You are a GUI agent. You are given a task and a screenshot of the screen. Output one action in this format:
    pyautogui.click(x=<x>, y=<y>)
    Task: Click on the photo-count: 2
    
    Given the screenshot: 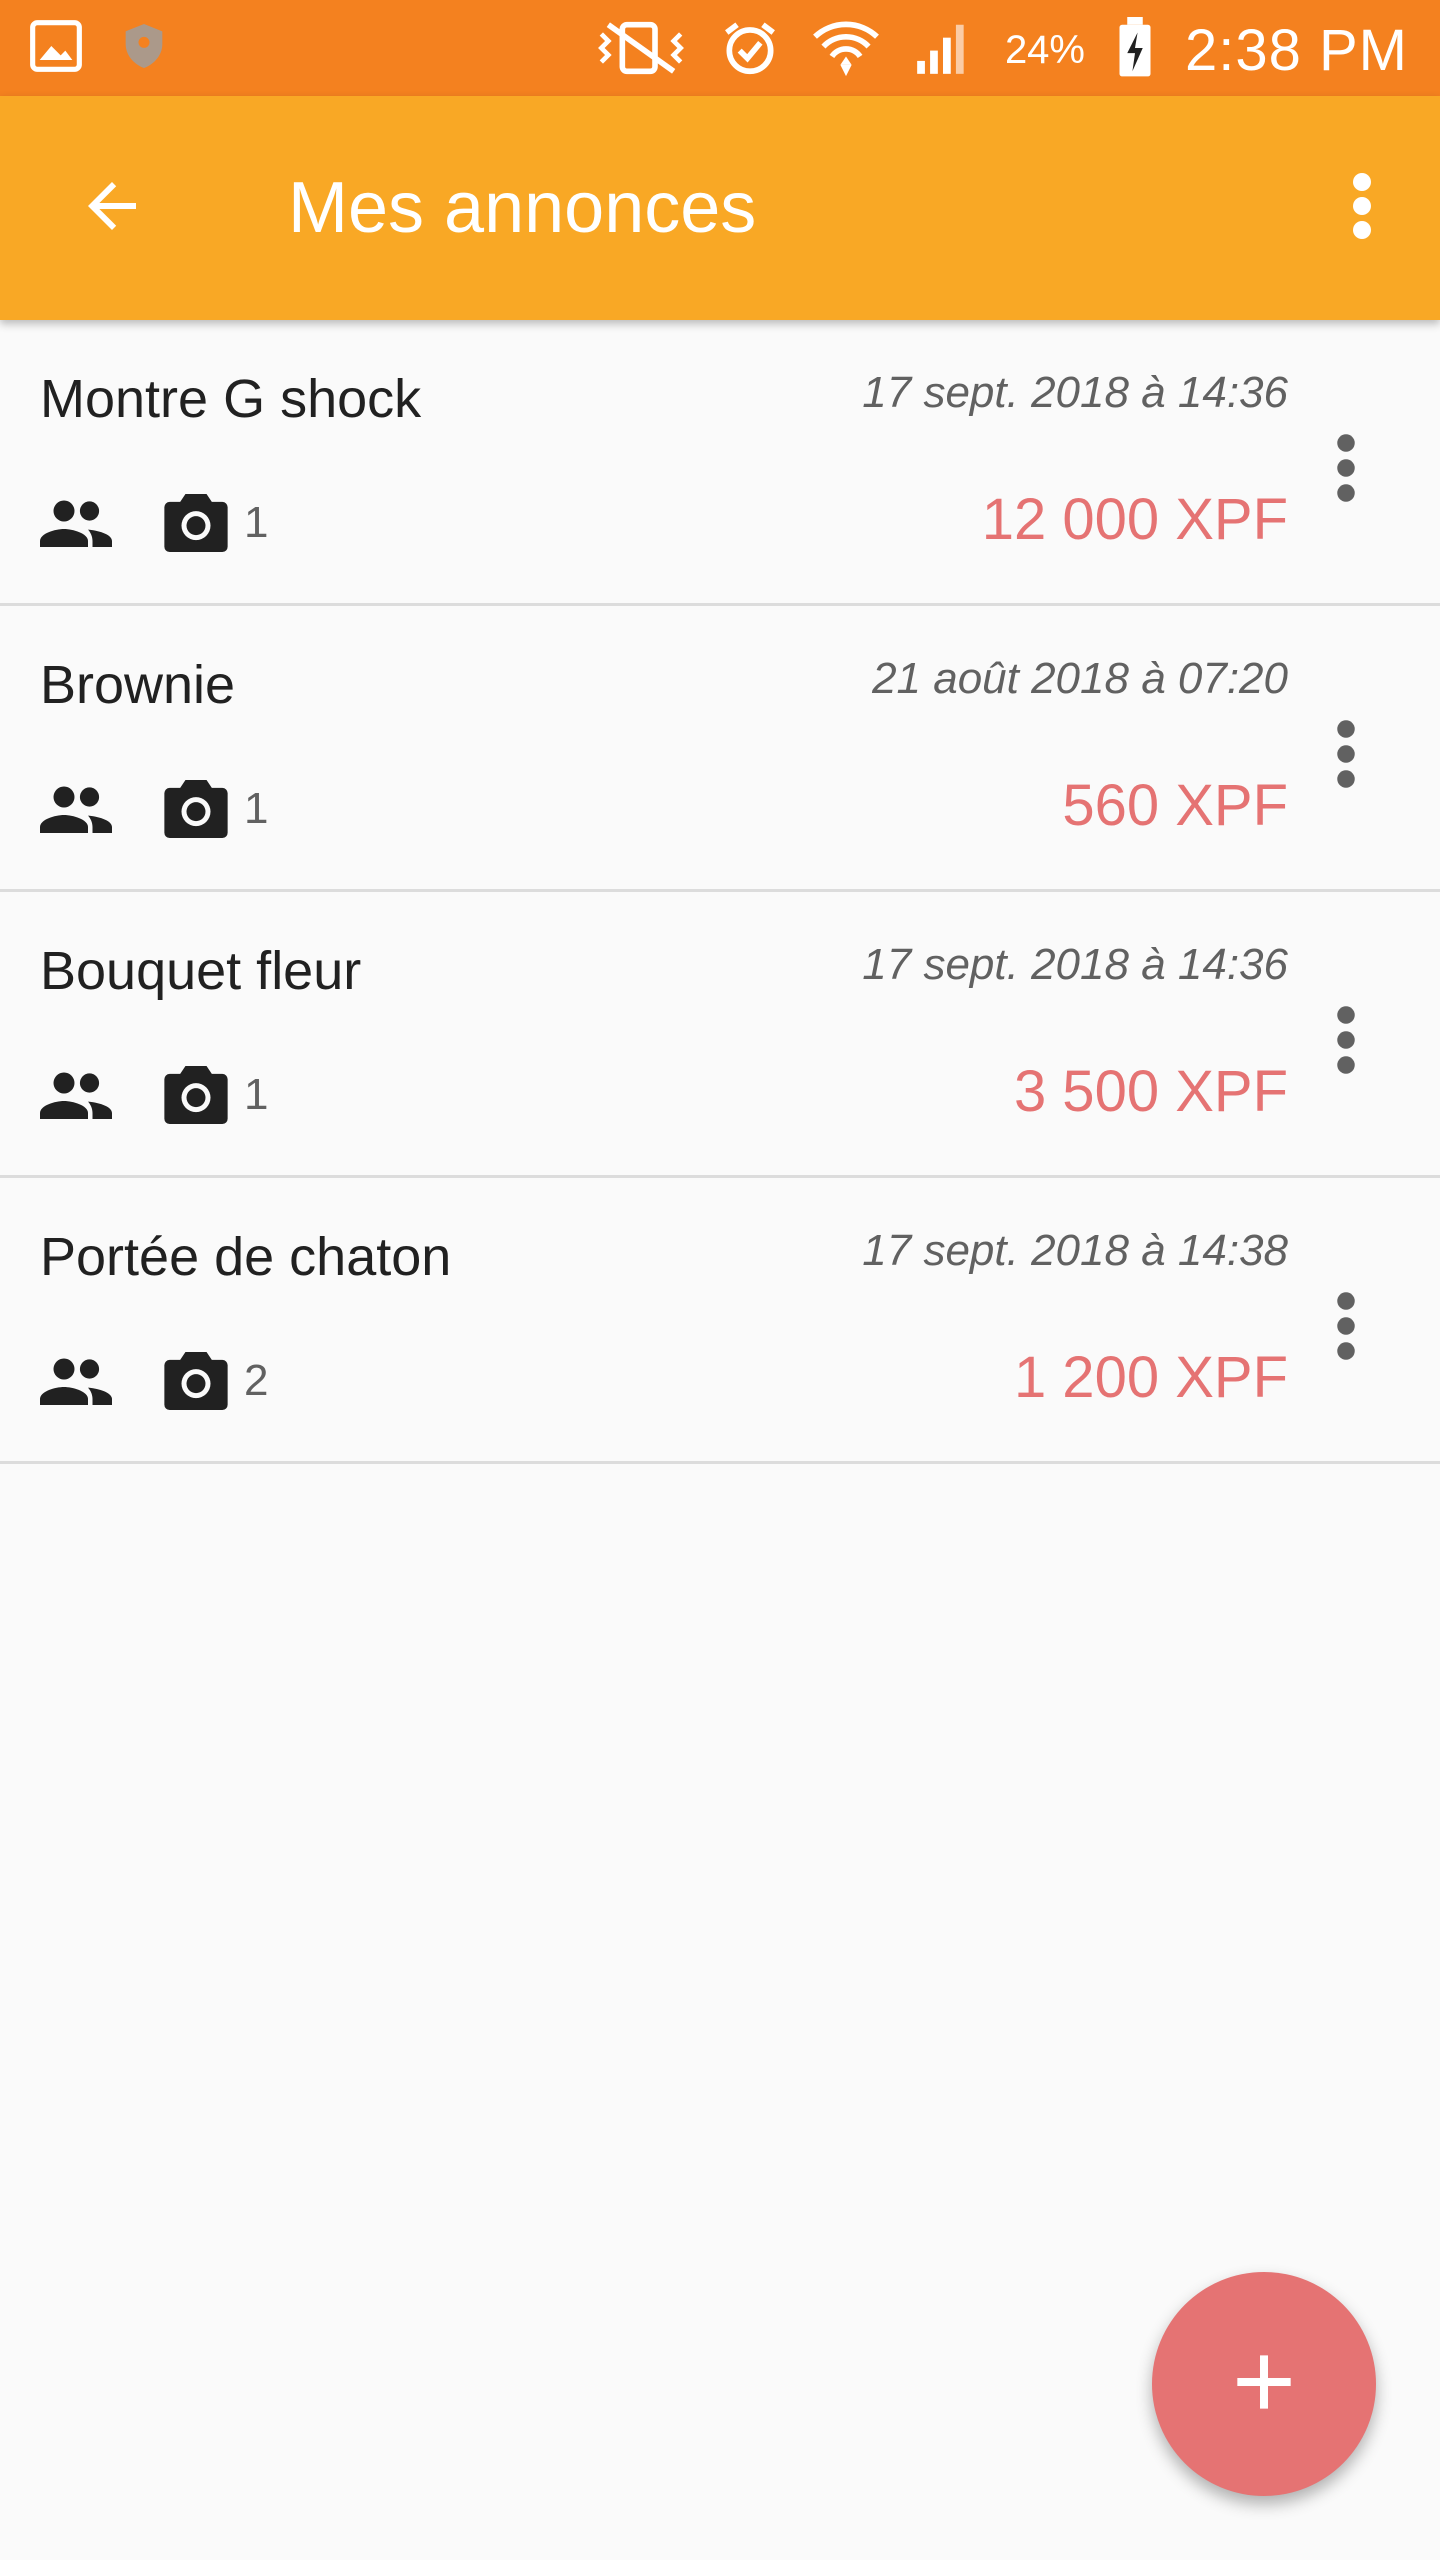 What is the action you would take?
    pyautogui.click(x=256, y=1380)
    